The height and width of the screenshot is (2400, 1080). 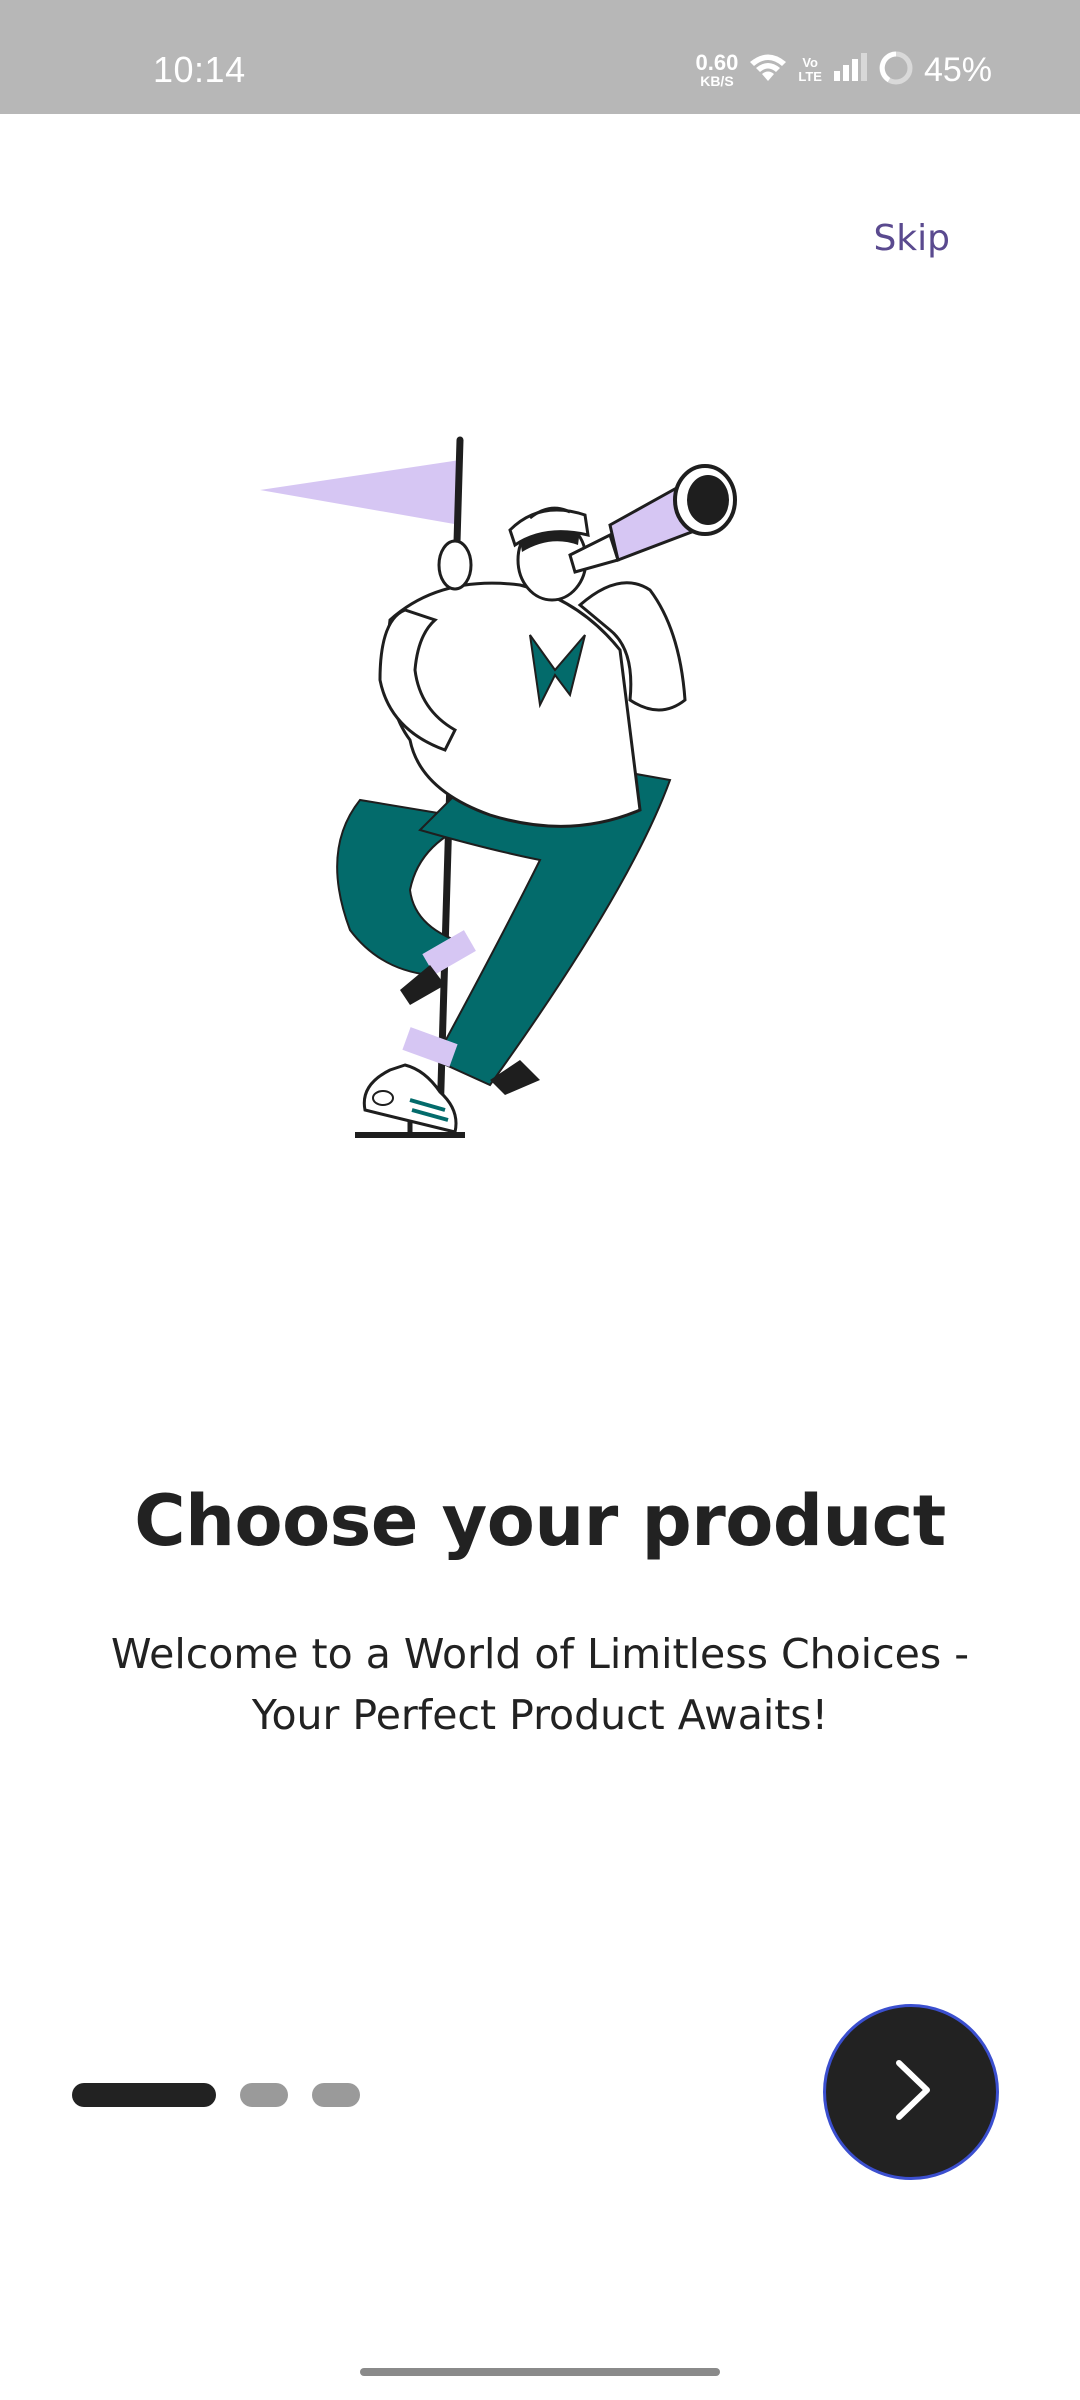 What do you see at coordinates (850, 70) in the screenshot?
I see `signal-icon` at bounding box center [850, 70].